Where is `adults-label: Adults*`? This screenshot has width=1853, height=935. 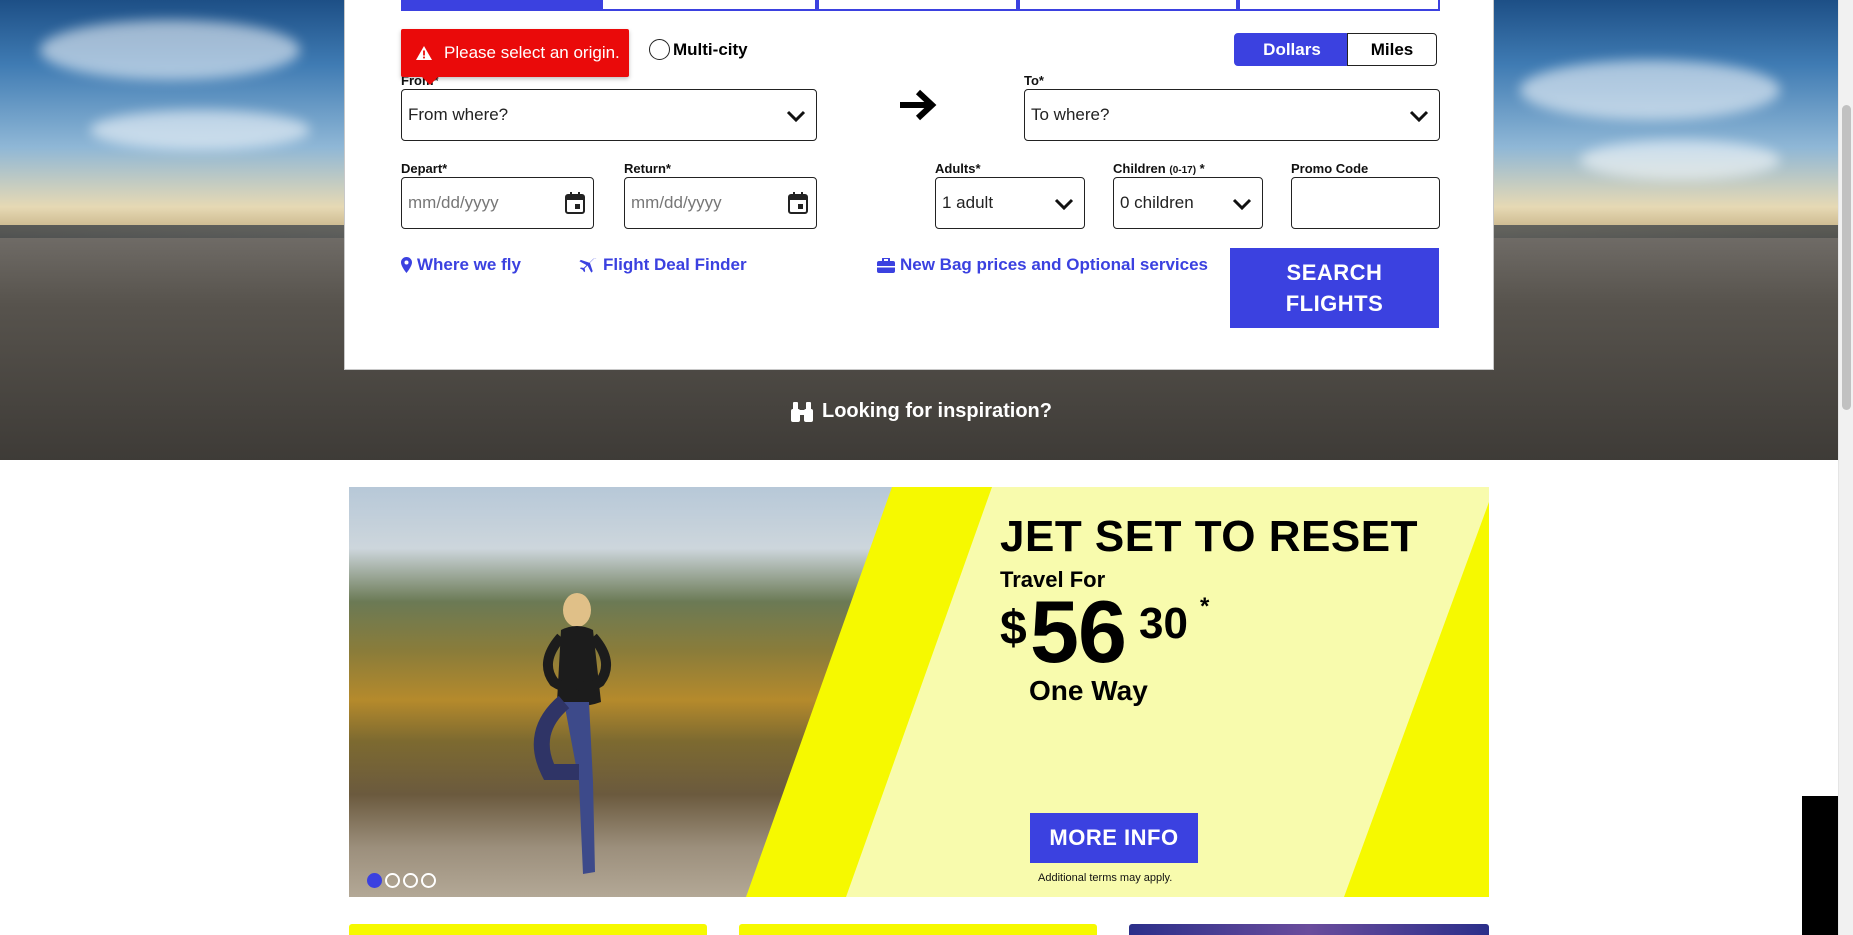
adults-label: Adults* is located at coordinates (958, 168).